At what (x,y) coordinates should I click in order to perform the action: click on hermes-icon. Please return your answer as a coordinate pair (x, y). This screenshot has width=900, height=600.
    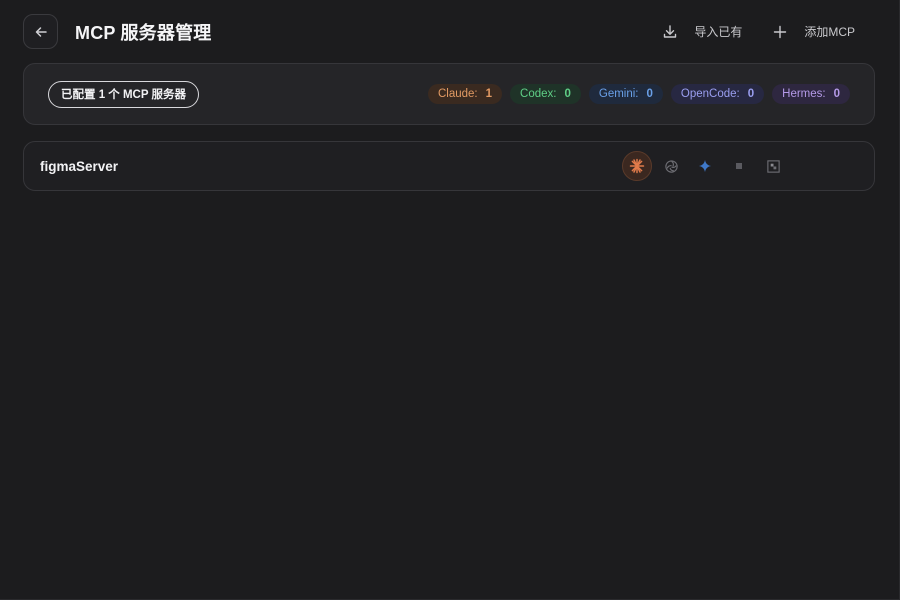
    Looking at the image, I should click on (773, 166).